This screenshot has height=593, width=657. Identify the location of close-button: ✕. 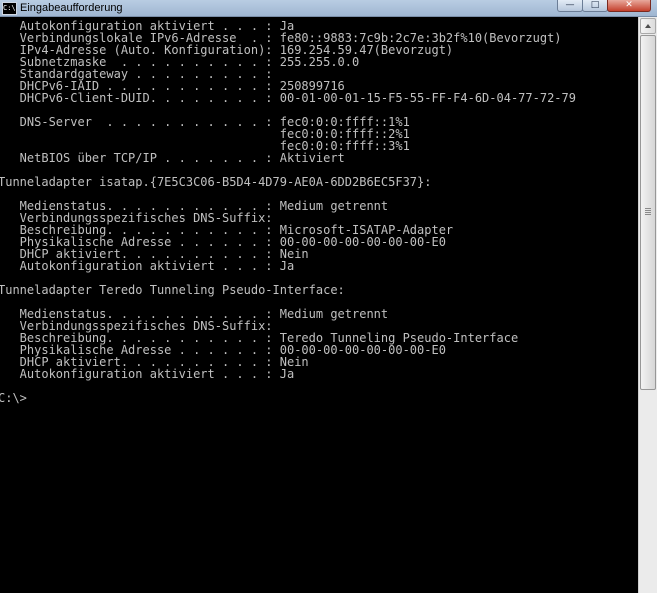
(629, 6).